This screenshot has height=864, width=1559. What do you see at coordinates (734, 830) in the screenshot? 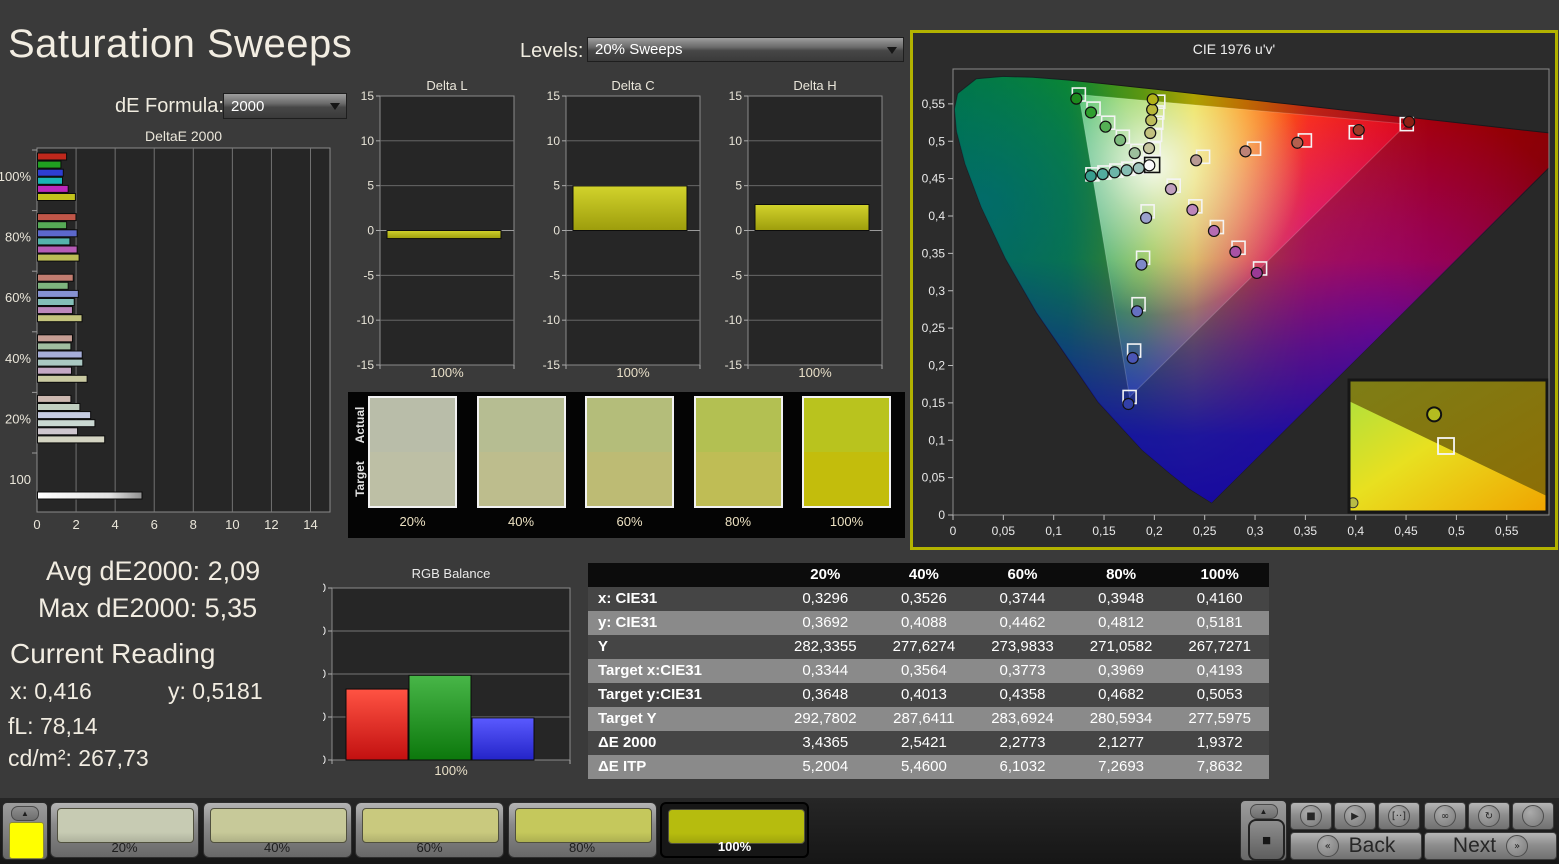
I see `level-button-100%: 100%` at bounding box center [734, 830].